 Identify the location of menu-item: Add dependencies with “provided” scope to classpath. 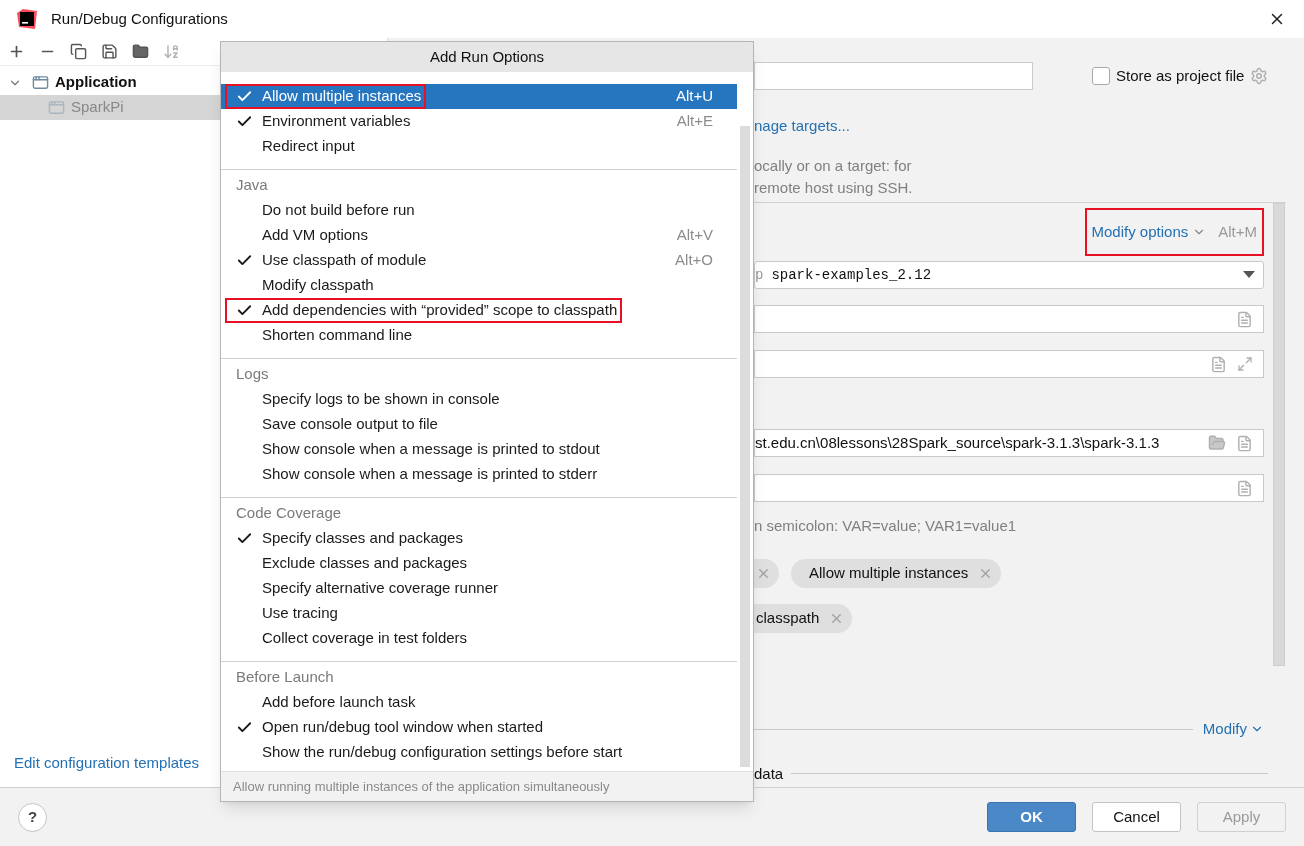
(479, 310).